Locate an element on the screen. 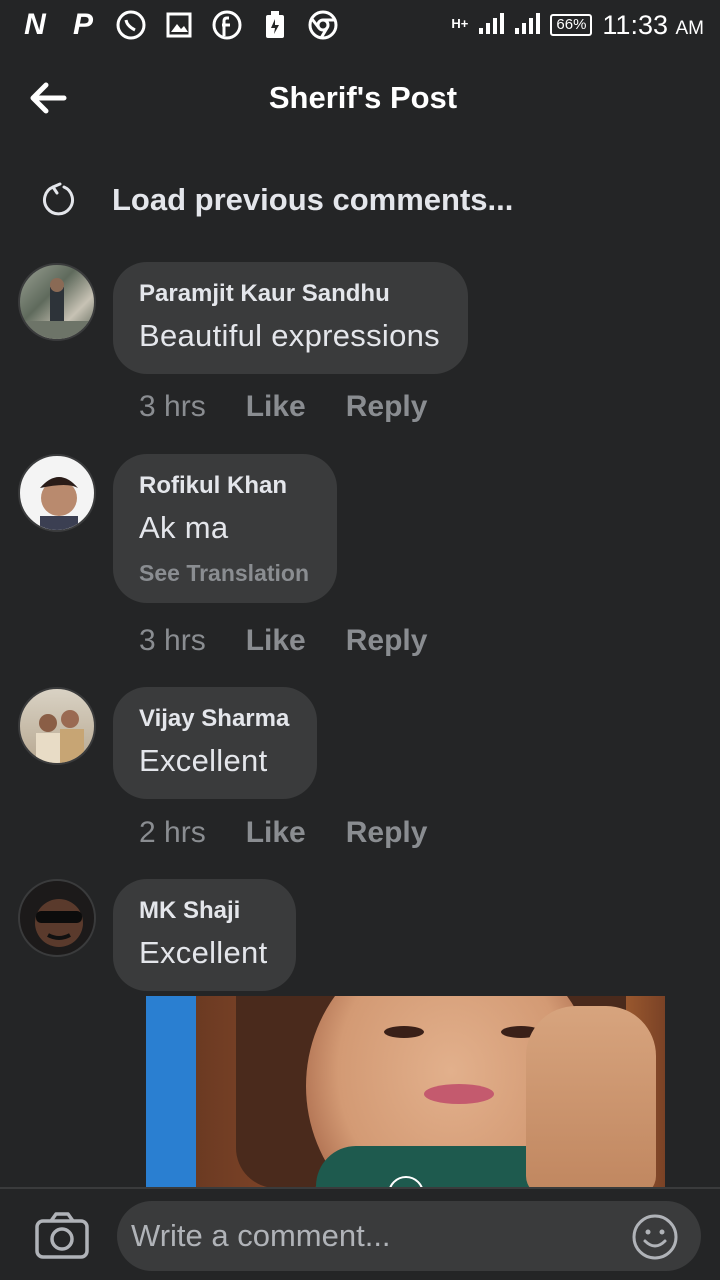  signal-icon is located at coordinates (491, 25).